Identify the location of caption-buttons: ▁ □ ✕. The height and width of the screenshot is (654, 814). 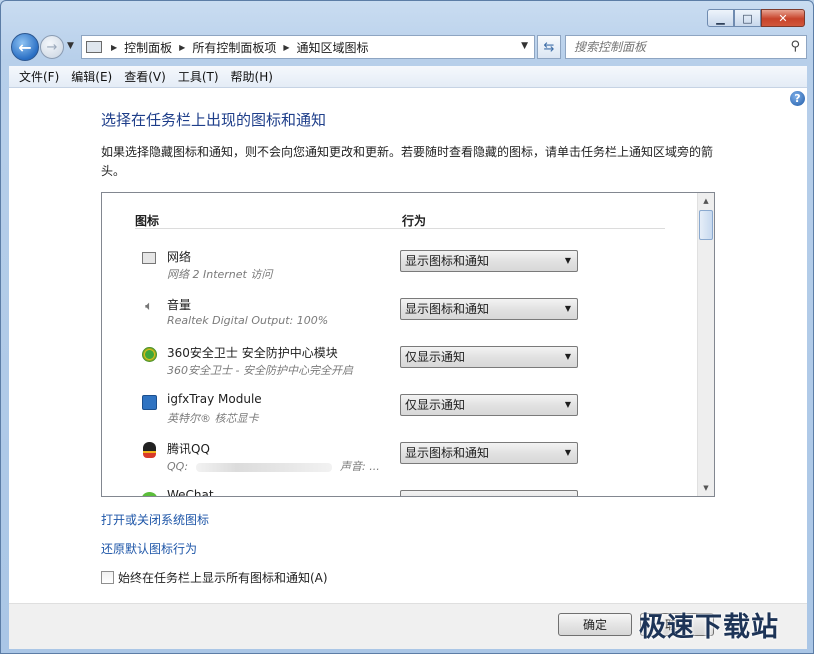
(756, 18).